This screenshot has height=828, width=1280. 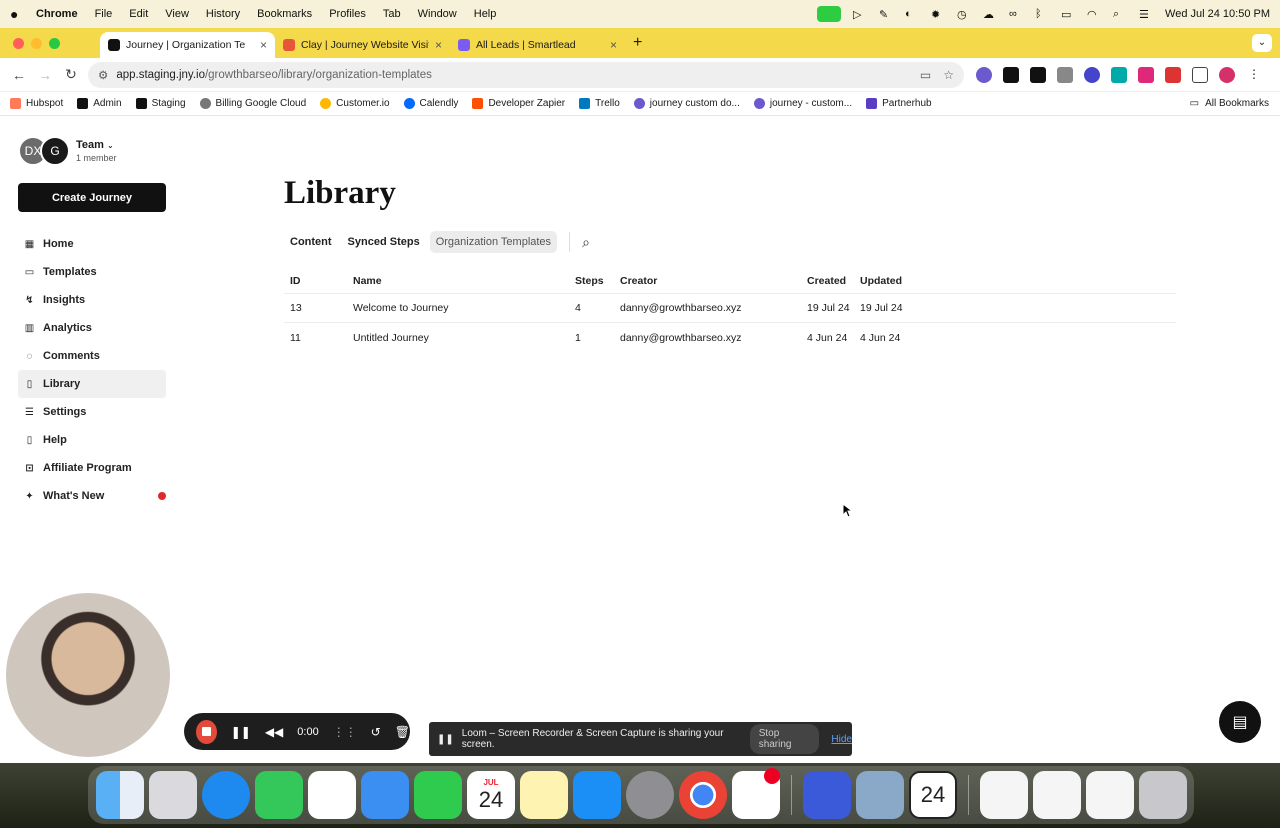 I want to click on menu-help: Help, so click(x=485, y=14).